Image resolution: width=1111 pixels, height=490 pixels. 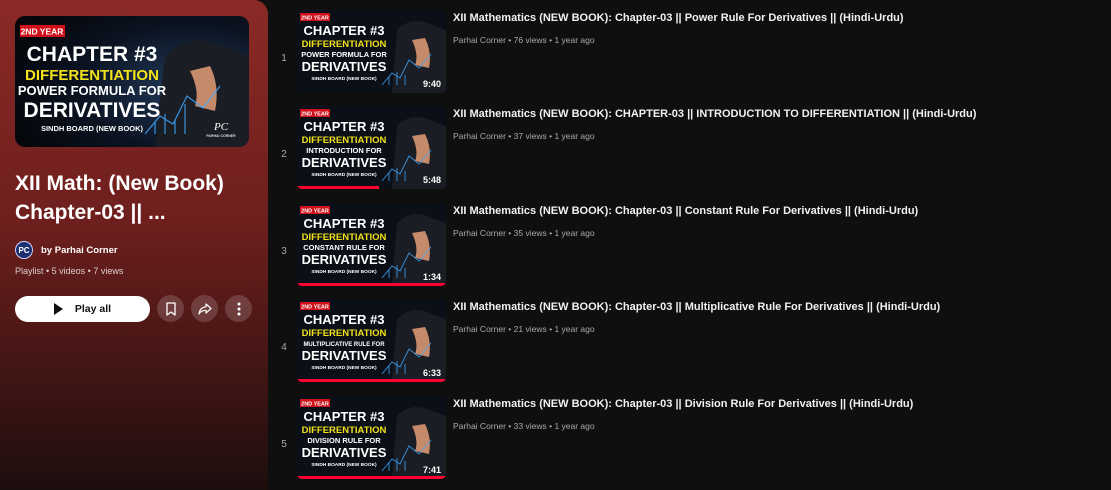 I want to click on video-meta: Parhai Corner • 21 views • 1 year ago, so click(x=524, y=329).